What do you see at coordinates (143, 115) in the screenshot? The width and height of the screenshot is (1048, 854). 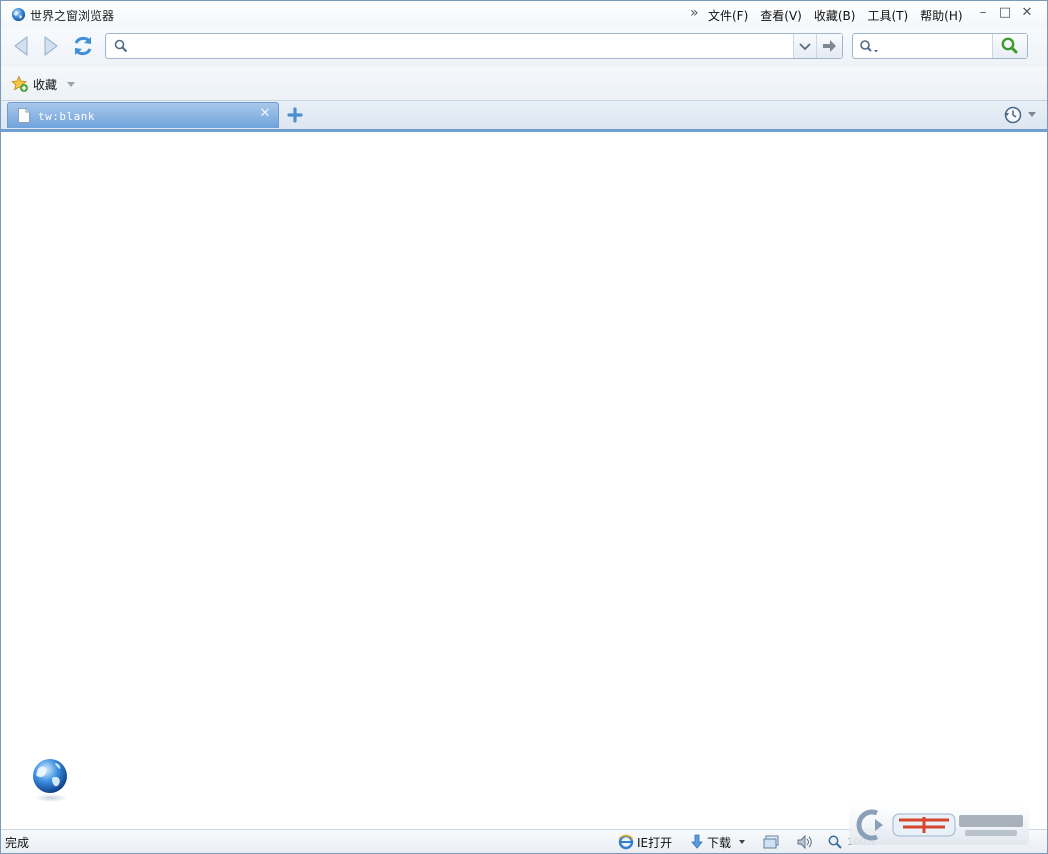 I see `tab-blank: tw:blank ✕` at bounding box center [143, 115].